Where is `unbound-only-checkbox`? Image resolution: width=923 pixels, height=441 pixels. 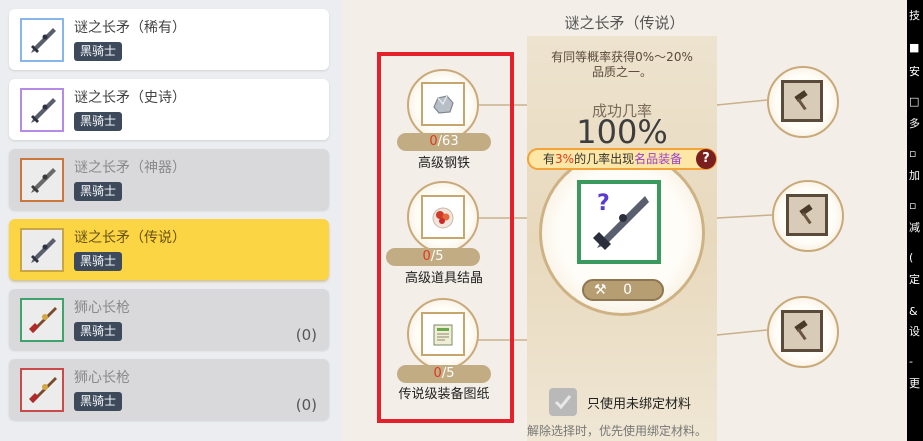
unbound-only-checkbox is located at coordinates (563, 402).